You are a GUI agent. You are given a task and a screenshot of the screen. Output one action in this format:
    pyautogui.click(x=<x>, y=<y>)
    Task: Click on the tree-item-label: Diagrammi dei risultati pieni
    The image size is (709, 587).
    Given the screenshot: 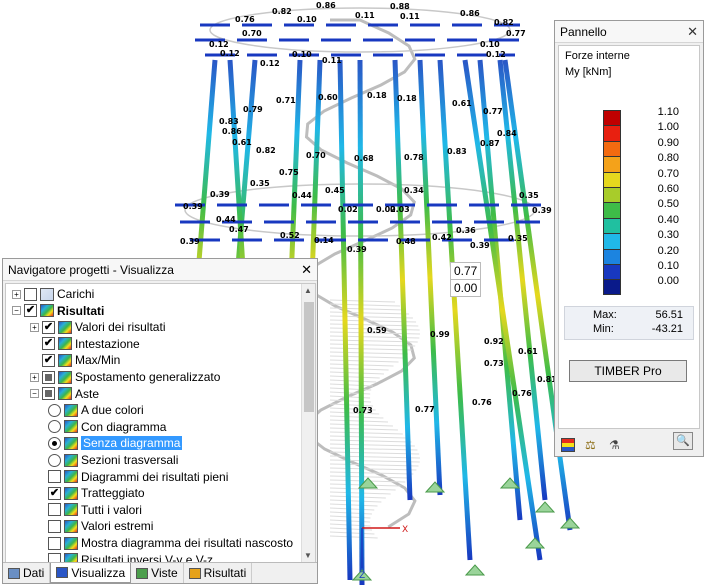 What is the action you would take?
    pyautogui.click(x=155, y=476)
    